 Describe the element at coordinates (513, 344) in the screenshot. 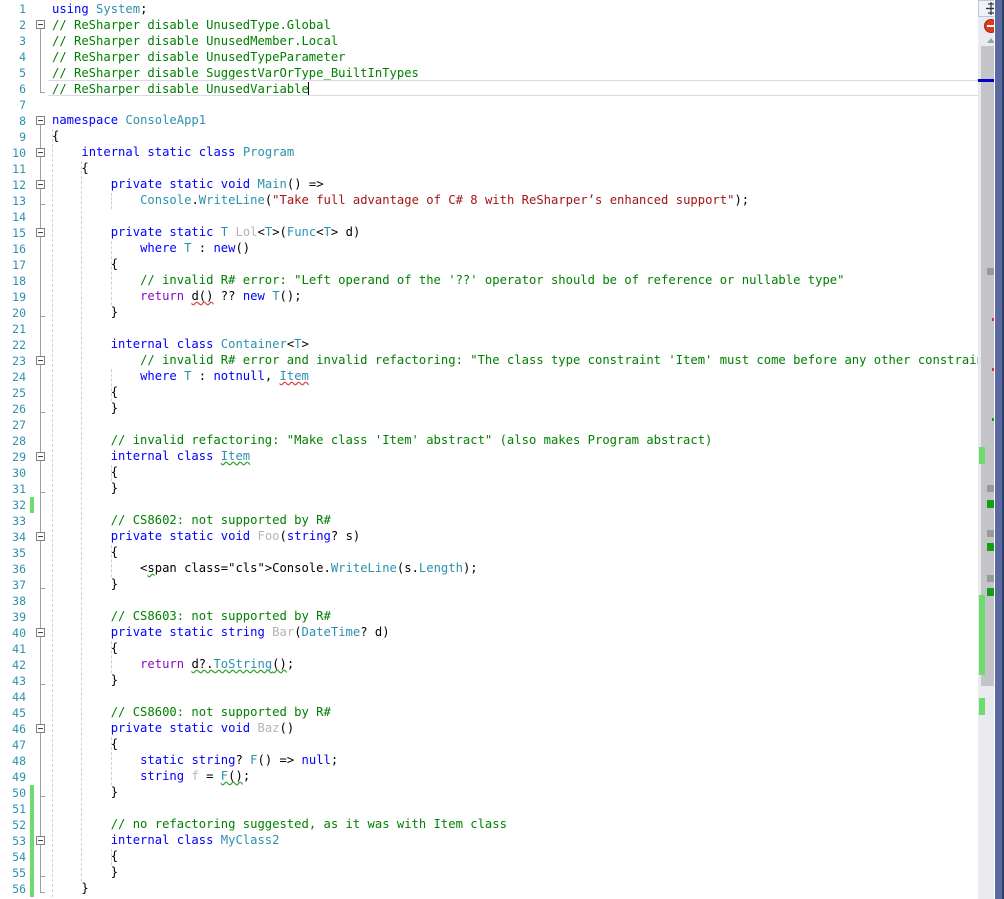

I see `code-line: internal class Container<T>` at that location.